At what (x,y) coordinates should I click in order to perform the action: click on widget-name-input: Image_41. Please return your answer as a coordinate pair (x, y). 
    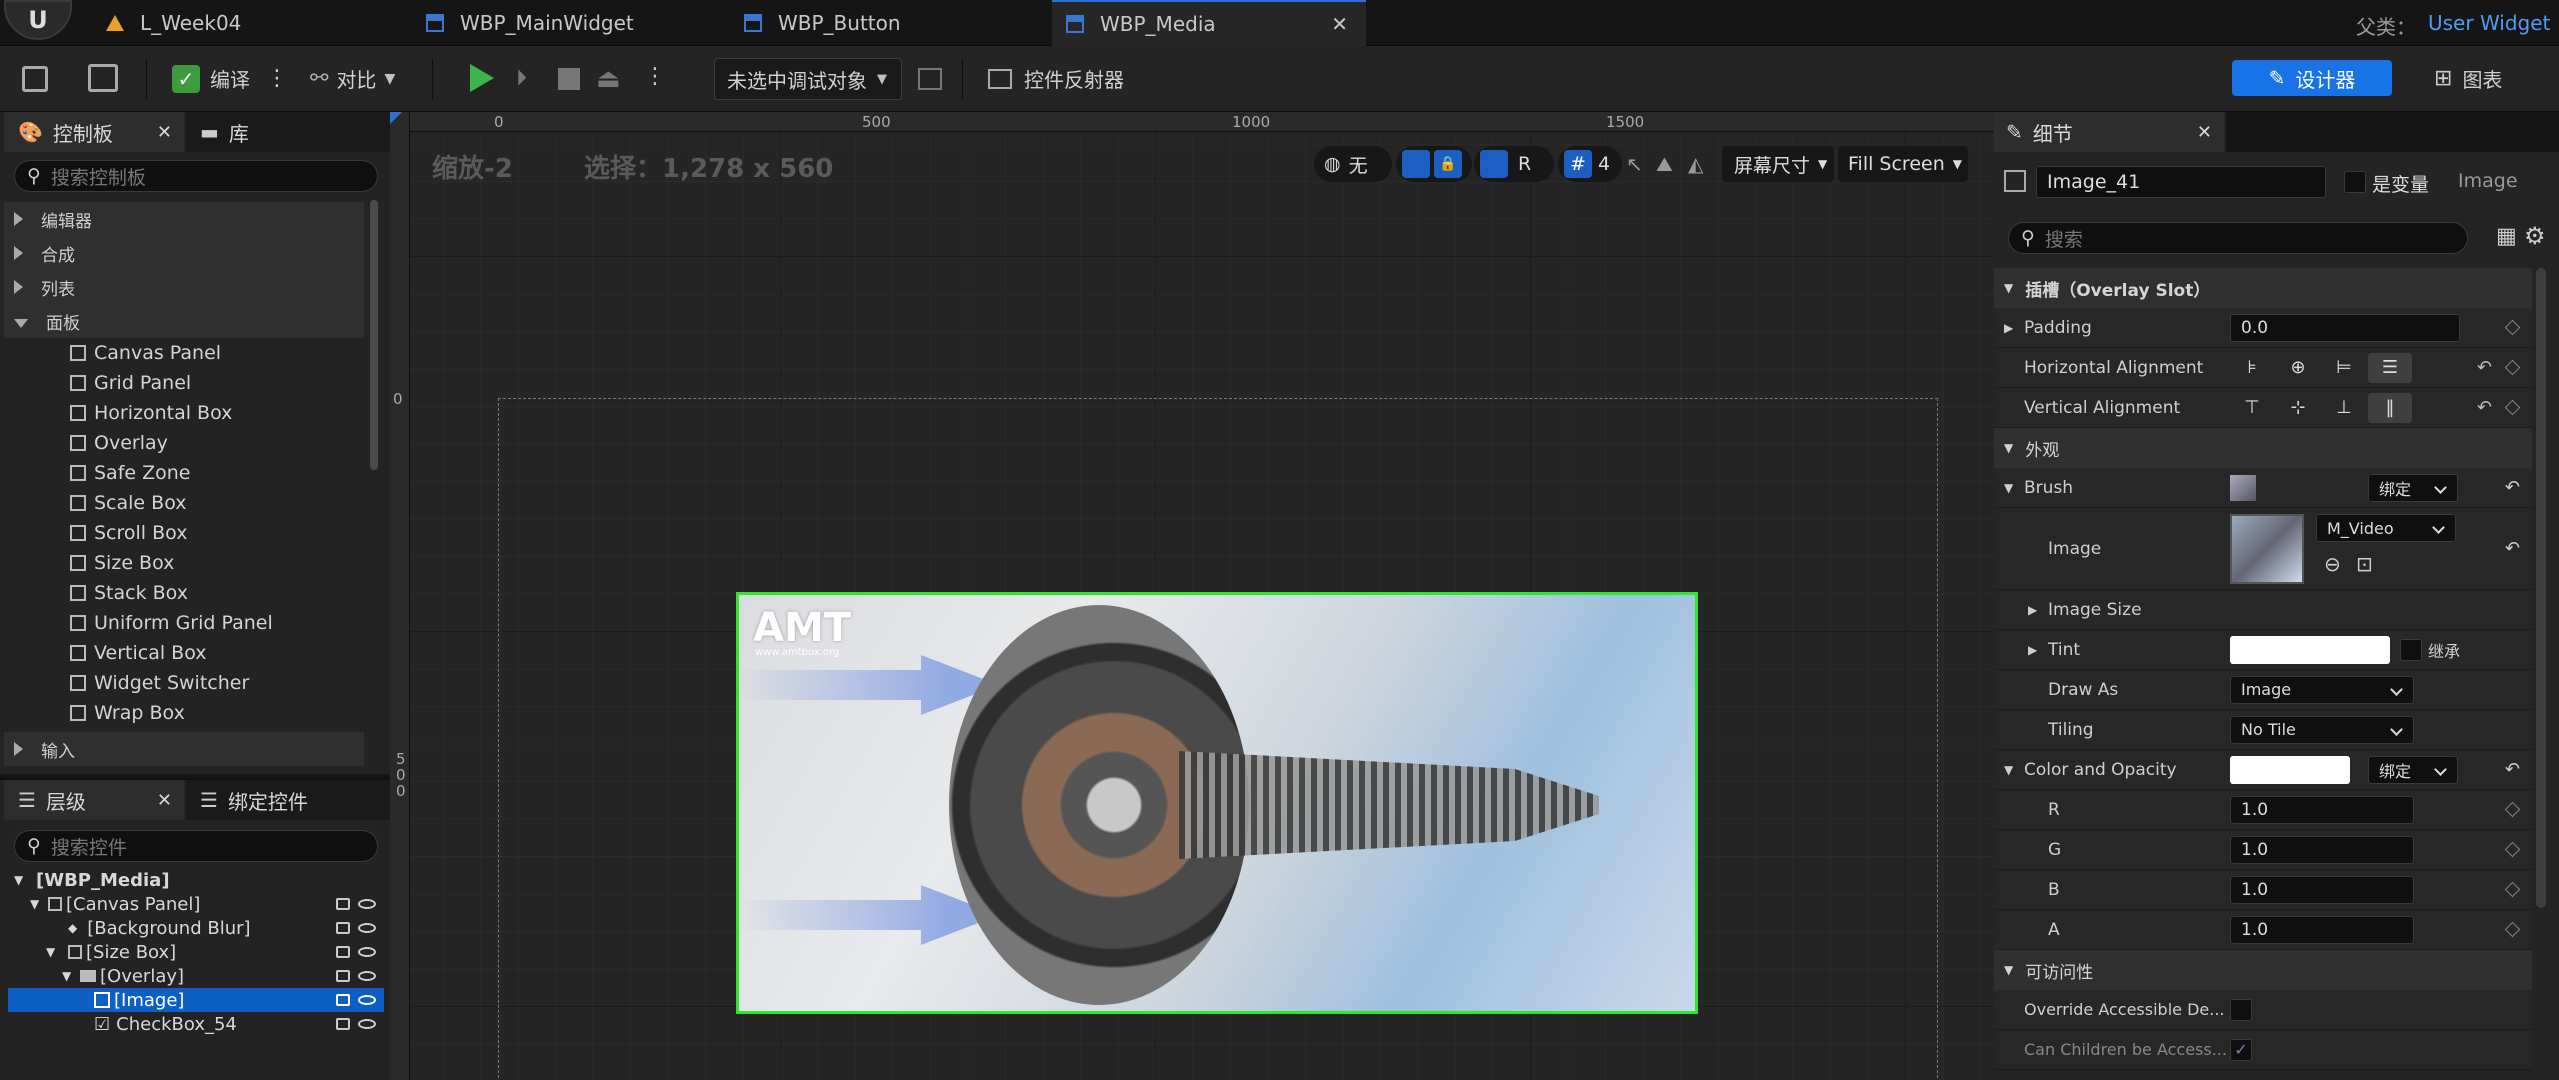
    Looking at the image, I should click on (2181, 182).